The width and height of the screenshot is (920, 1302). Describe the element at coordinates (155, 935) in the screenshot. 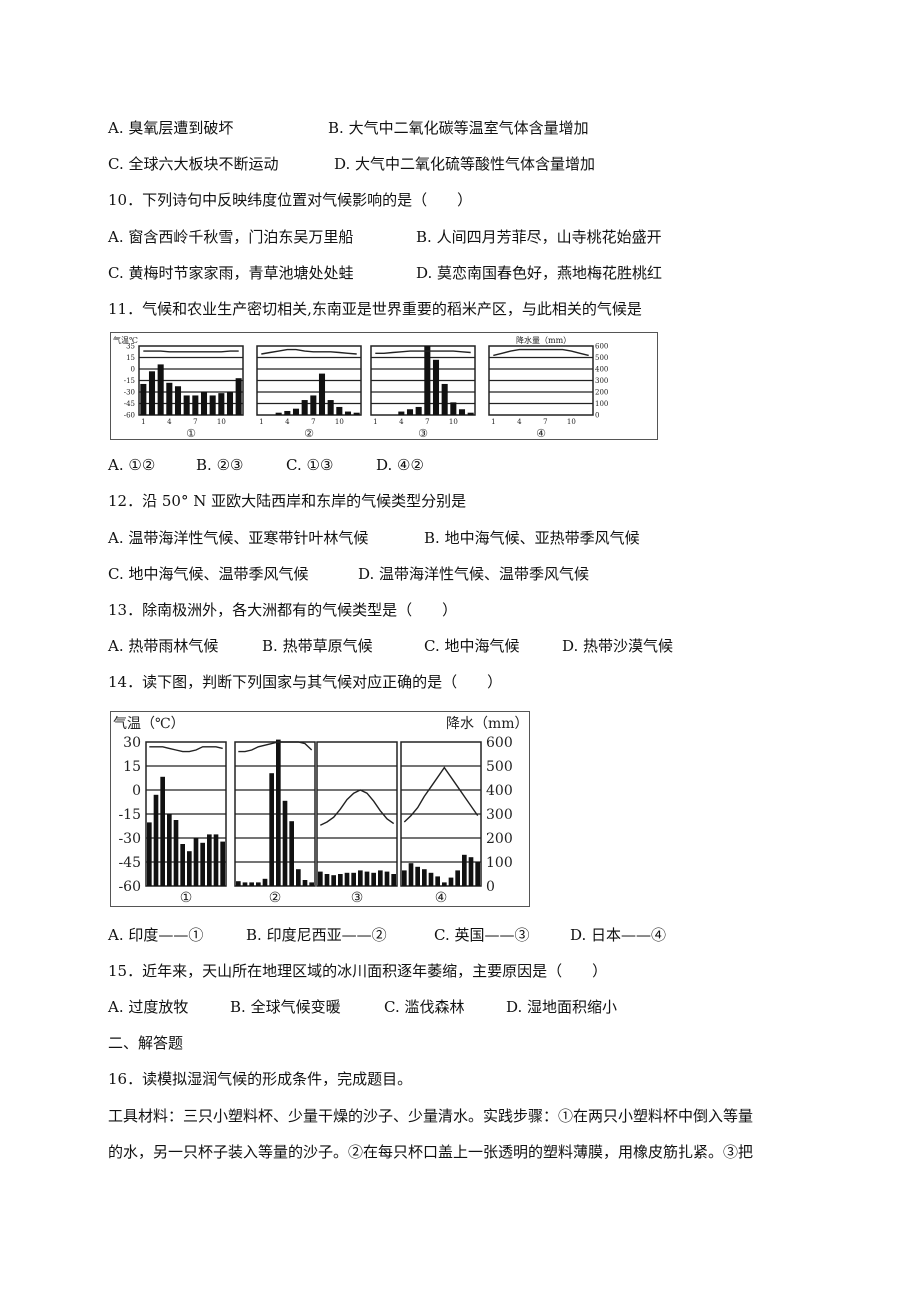

I see `q14-option-a: A. 印度——①` at that location.